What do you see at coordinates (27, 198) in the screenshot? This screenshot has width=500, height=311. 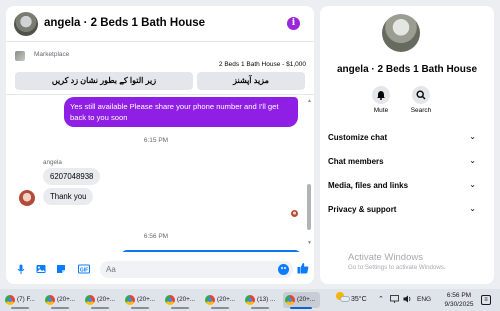 I see `sender-avatar` at bounding box center [27, 198].